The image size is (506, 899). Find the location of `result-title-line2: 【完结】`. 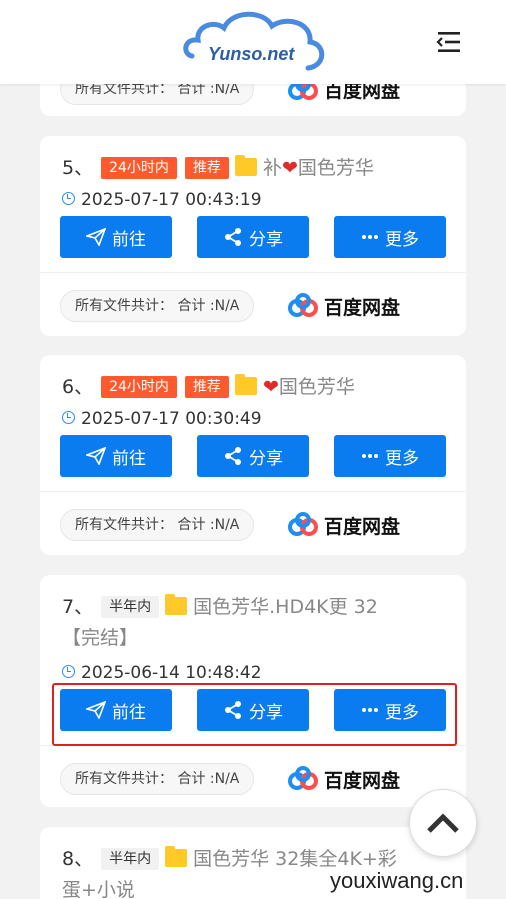

result-title-line2: 【完结】 is located at coordinates (100, 638).